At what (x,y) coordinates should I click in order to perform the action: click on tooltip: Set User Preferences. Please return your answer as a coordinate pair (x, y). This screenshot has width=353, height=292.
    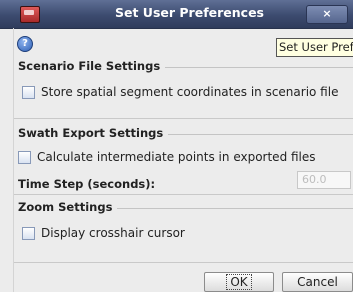
    Looking at the image, I should click on (314, 47).